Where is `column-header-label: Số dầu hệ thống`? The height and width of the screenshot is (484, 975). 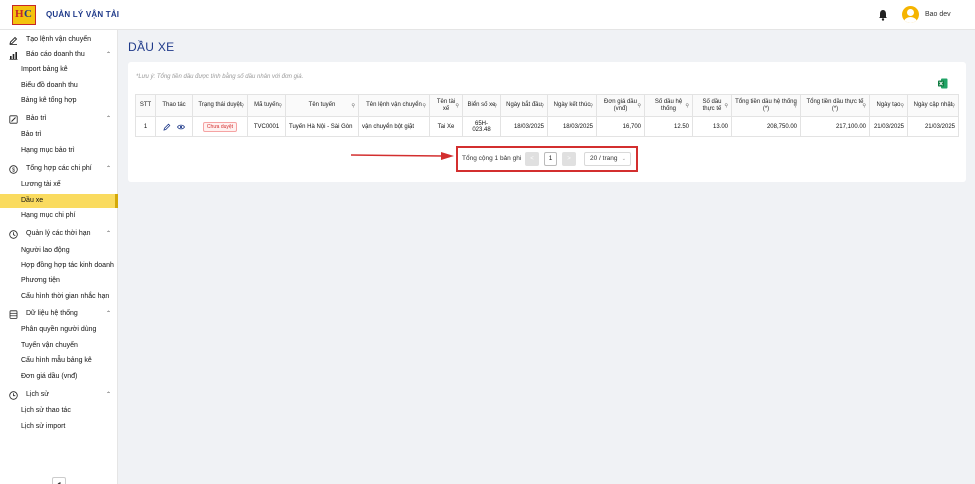
column-header-label: Số dầu hệ thống is located at coordinates (668, 105).